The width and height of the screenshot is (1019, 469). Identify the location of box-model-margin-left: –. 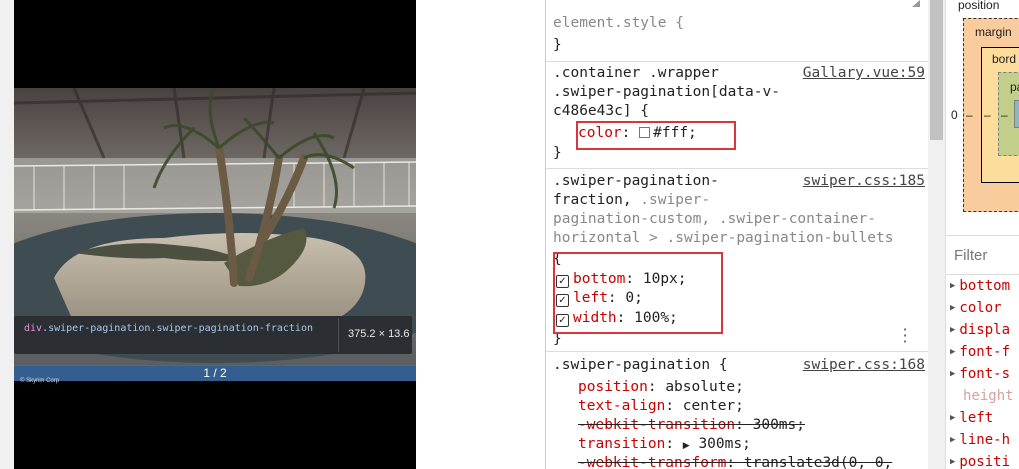
(969, 115).